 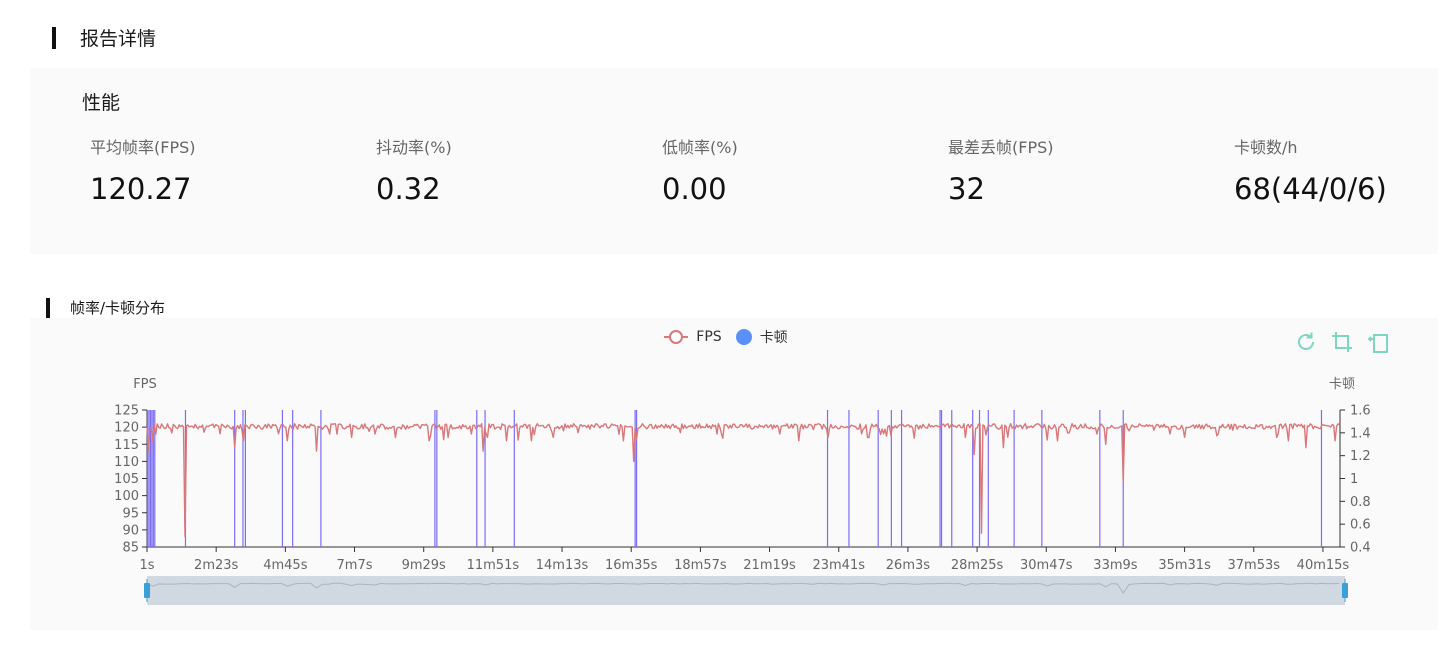 I want to click on jank-legend-icon, so click(x=743, y=337).